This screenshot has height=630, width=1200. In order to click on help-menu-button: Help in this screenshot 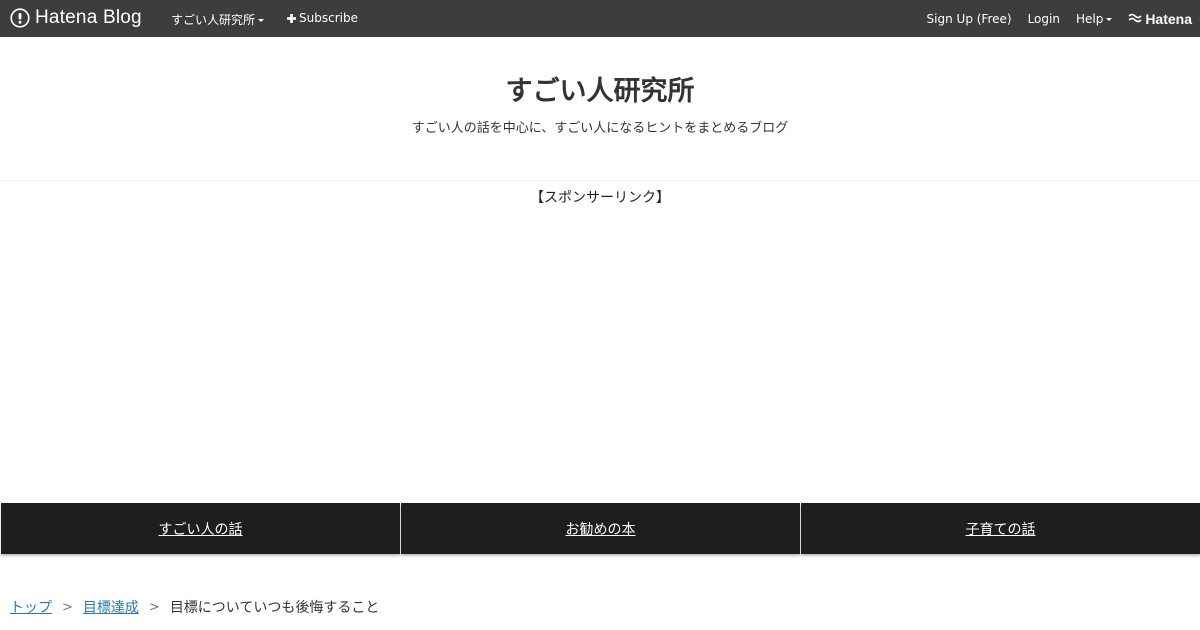, I will do `click(1094, 18)`.